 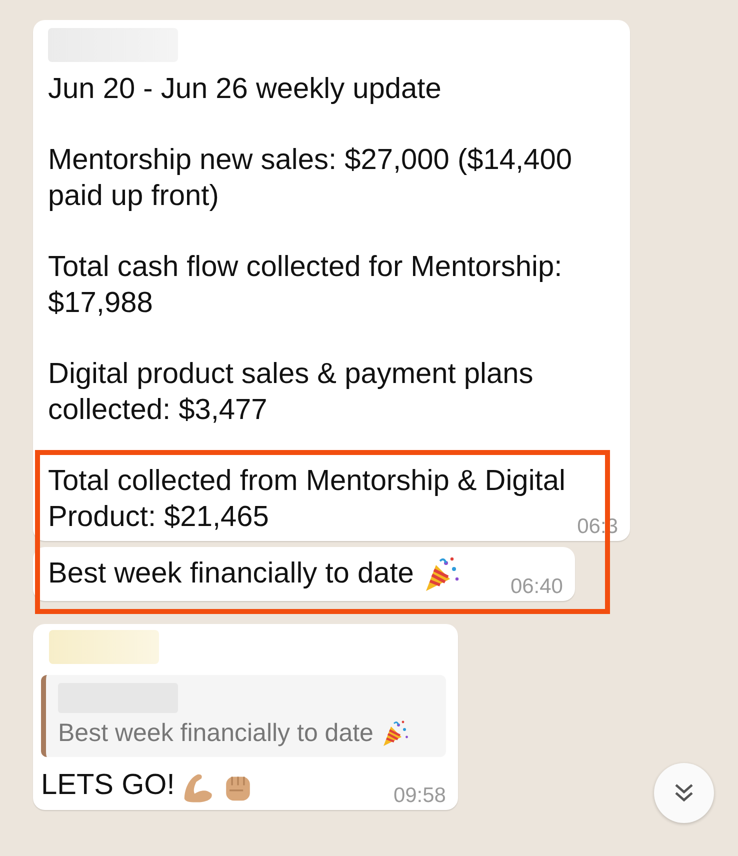 I want to click on message-text: Jun 20 - Jun 26 weekly update, so click(x=245, y=89).